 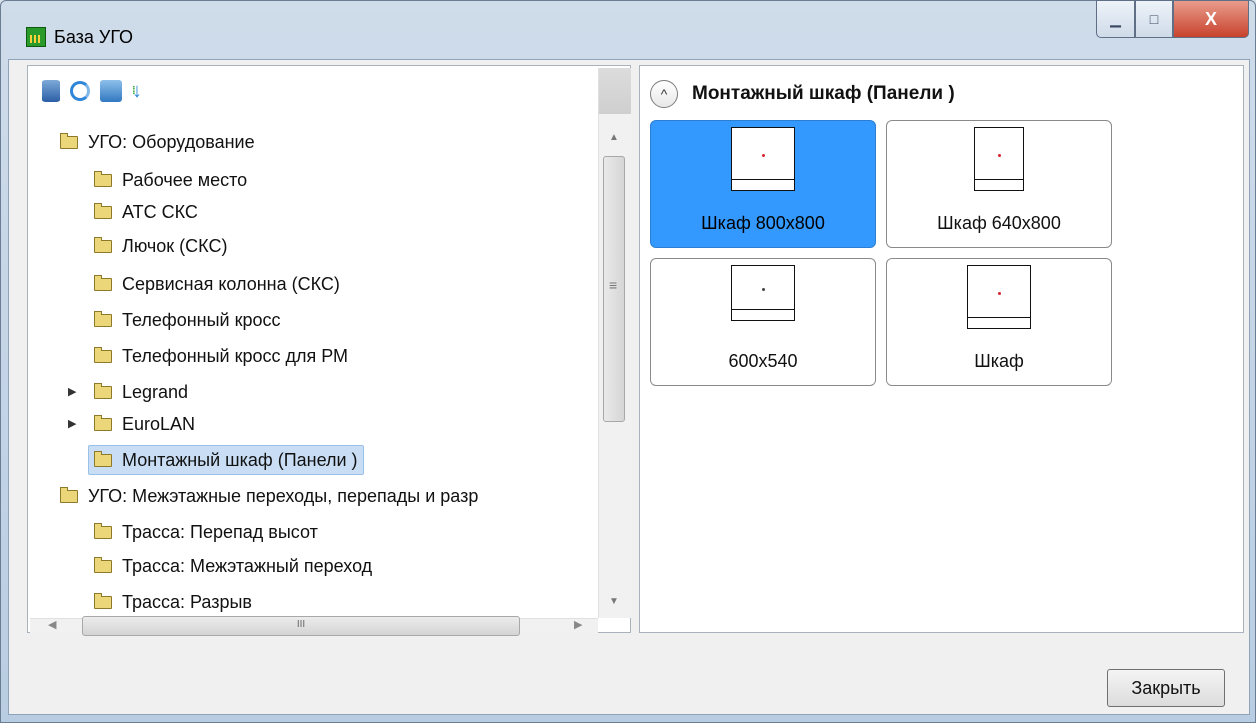 I want to click on group-header: ^ Монтажный шкаф (Панели ), so click(x=802, y=94).